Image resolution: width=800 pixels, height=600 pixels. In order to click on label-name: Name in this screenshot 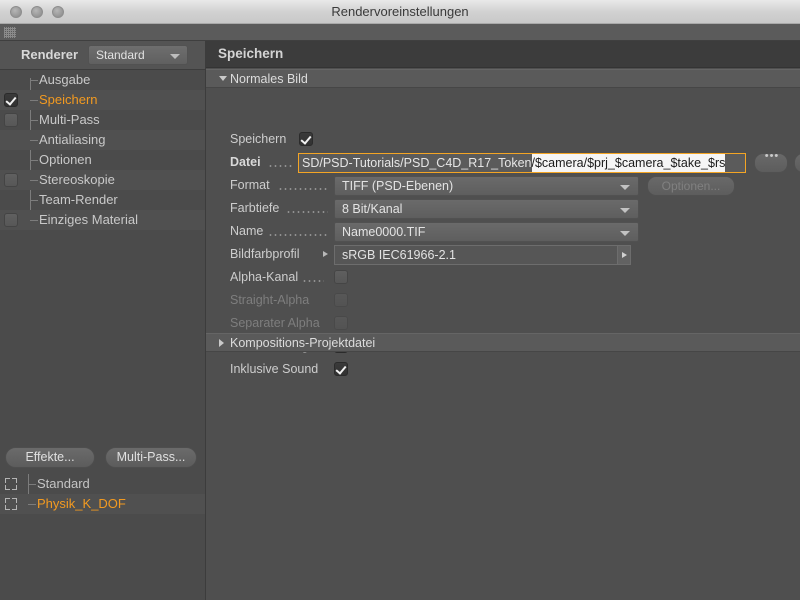, I will do `click(247, 231)`.